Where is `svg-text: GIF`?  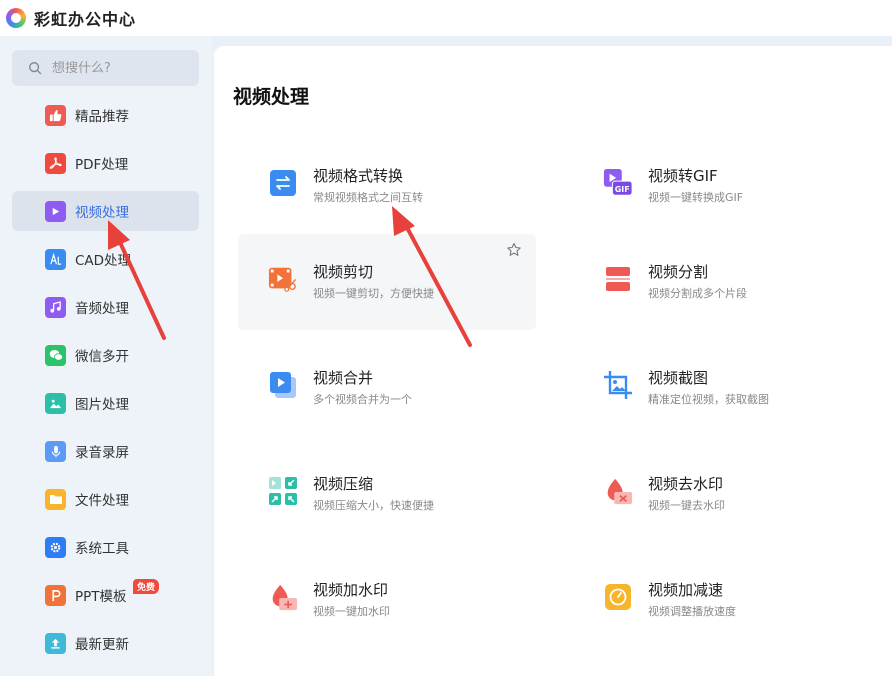 svg-text: GIF is located at coordinates (622, 189).